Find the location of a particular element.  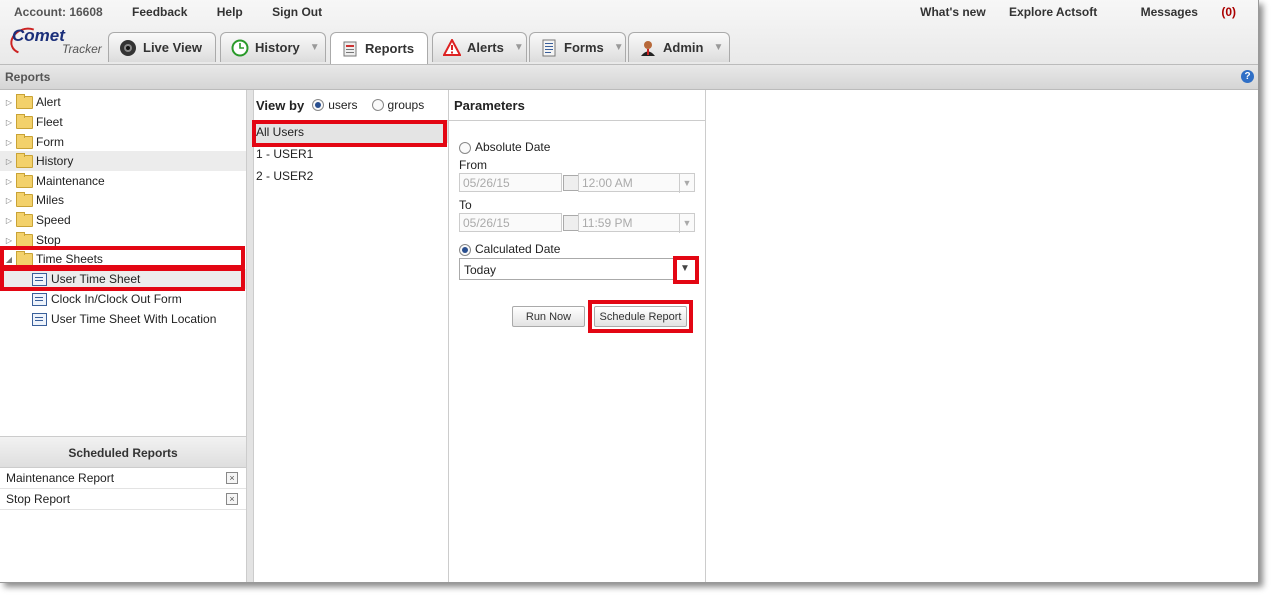

from-date-input: 05/26/15 is located at coordinates (510, 182).